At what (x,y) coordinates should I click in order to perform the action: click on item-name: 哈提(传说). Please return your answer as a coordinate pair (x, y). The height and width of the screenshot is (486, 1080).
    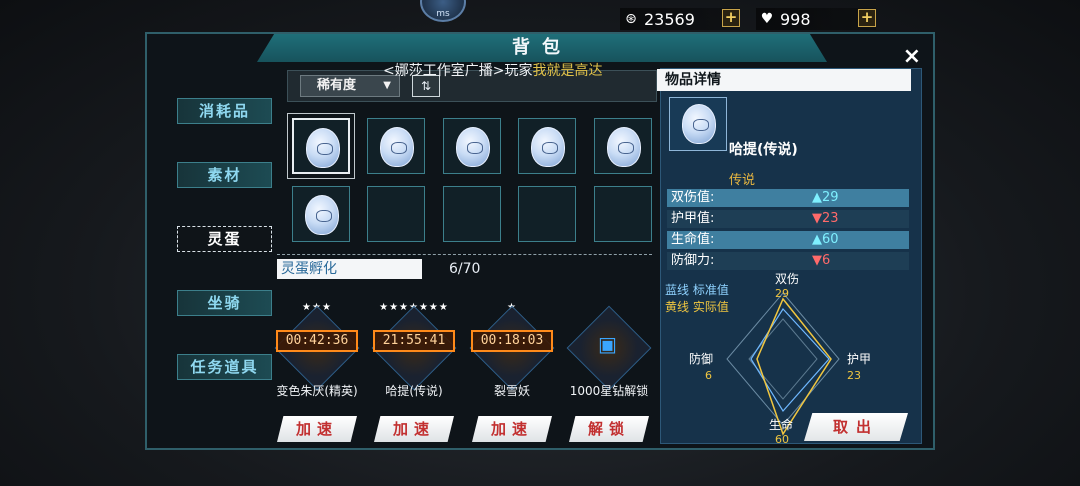
    Looking at the image, I should click on (763, 150).